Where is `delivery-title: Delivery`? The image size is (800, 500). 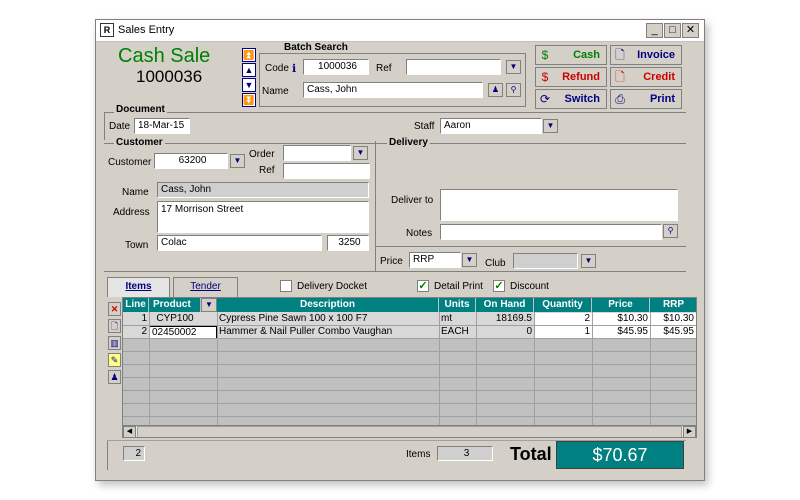
delivery-title: Delivery is located at coordinates (408, 142).